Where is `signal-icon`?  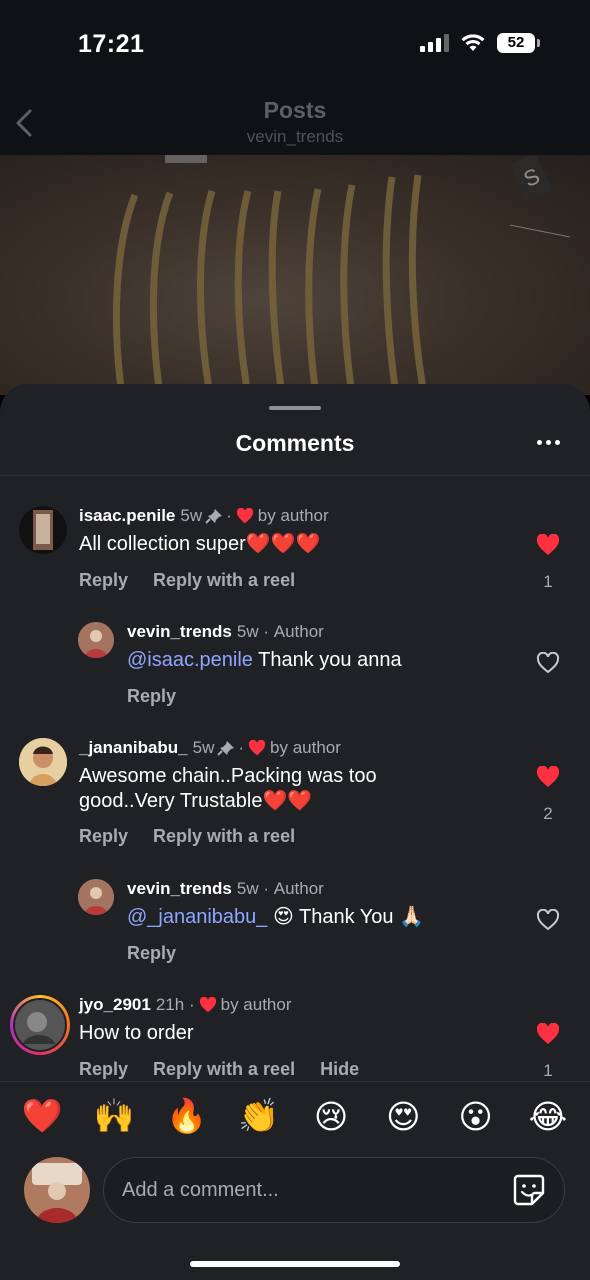
signal-icon is located at coordinates (434, 43).